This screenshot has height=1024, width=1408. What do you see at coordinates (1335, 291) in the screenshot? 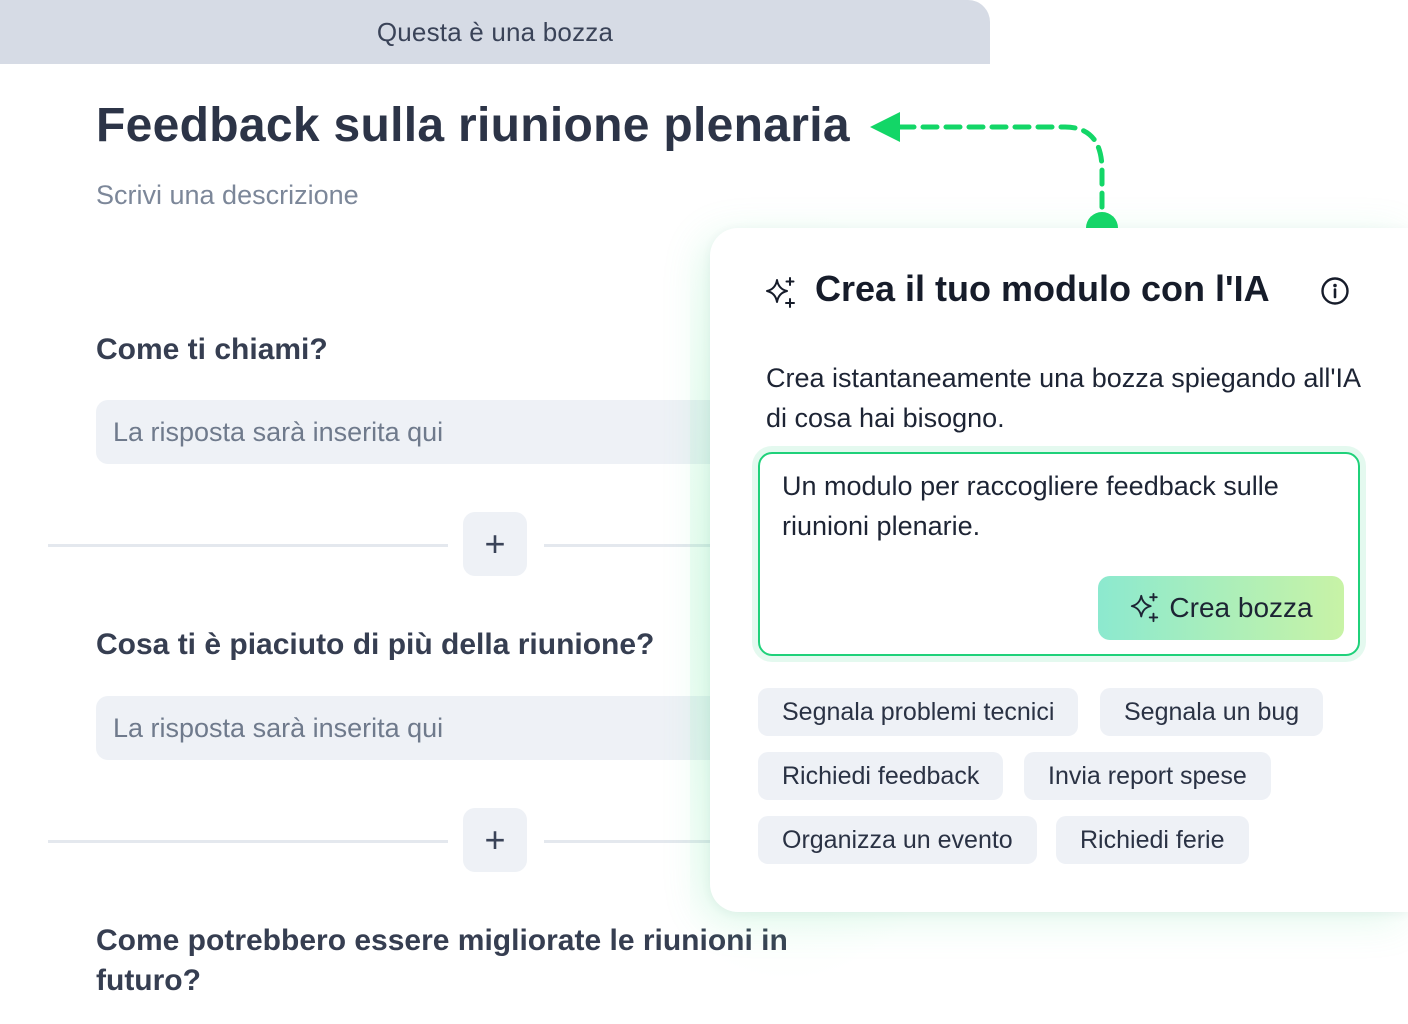
I see `info-icon` at bounding box center [1335, 291].